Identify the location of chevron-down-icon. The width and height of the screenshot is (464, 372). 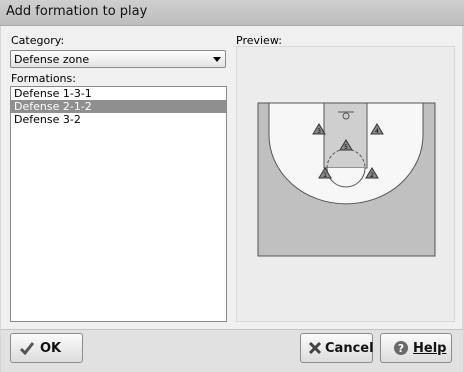
(217, 59).